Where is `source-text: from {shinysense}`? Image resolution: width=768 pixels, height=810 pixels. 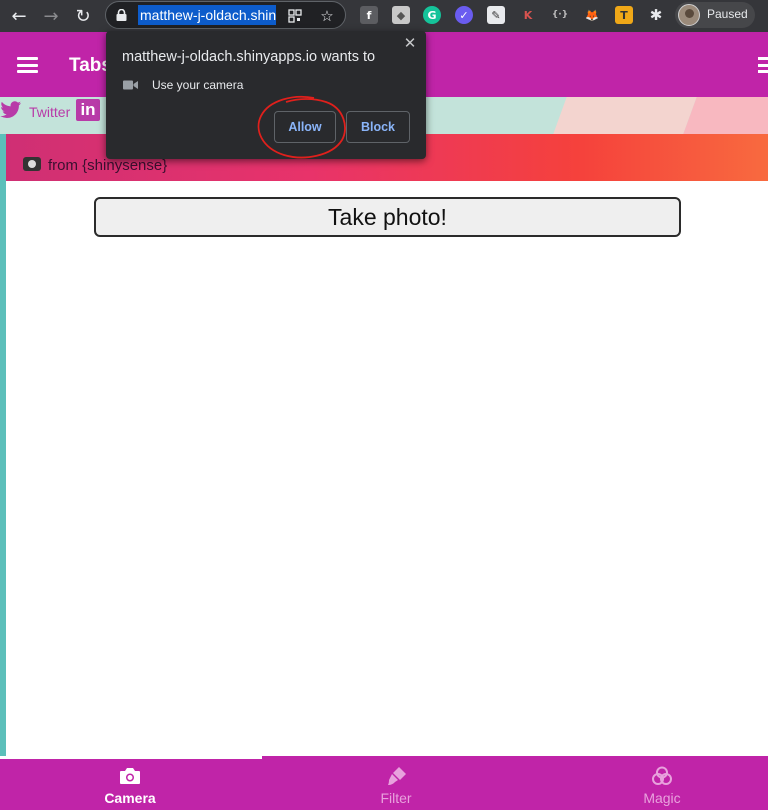
source-text: from {shinysense} is located at coordinates (108, 165).